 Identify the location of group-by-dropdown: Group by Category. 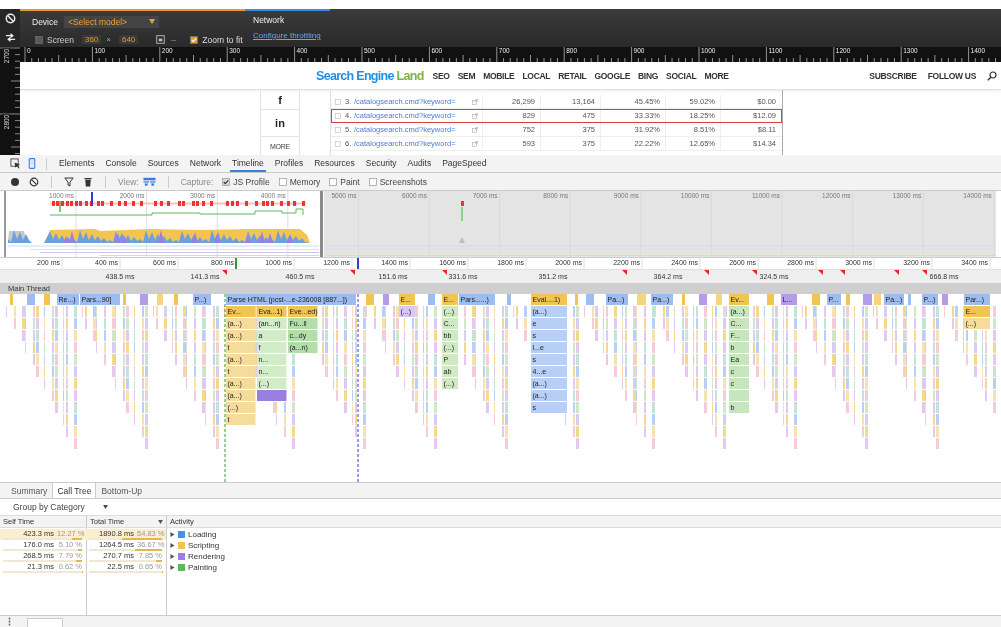
(60, 507).